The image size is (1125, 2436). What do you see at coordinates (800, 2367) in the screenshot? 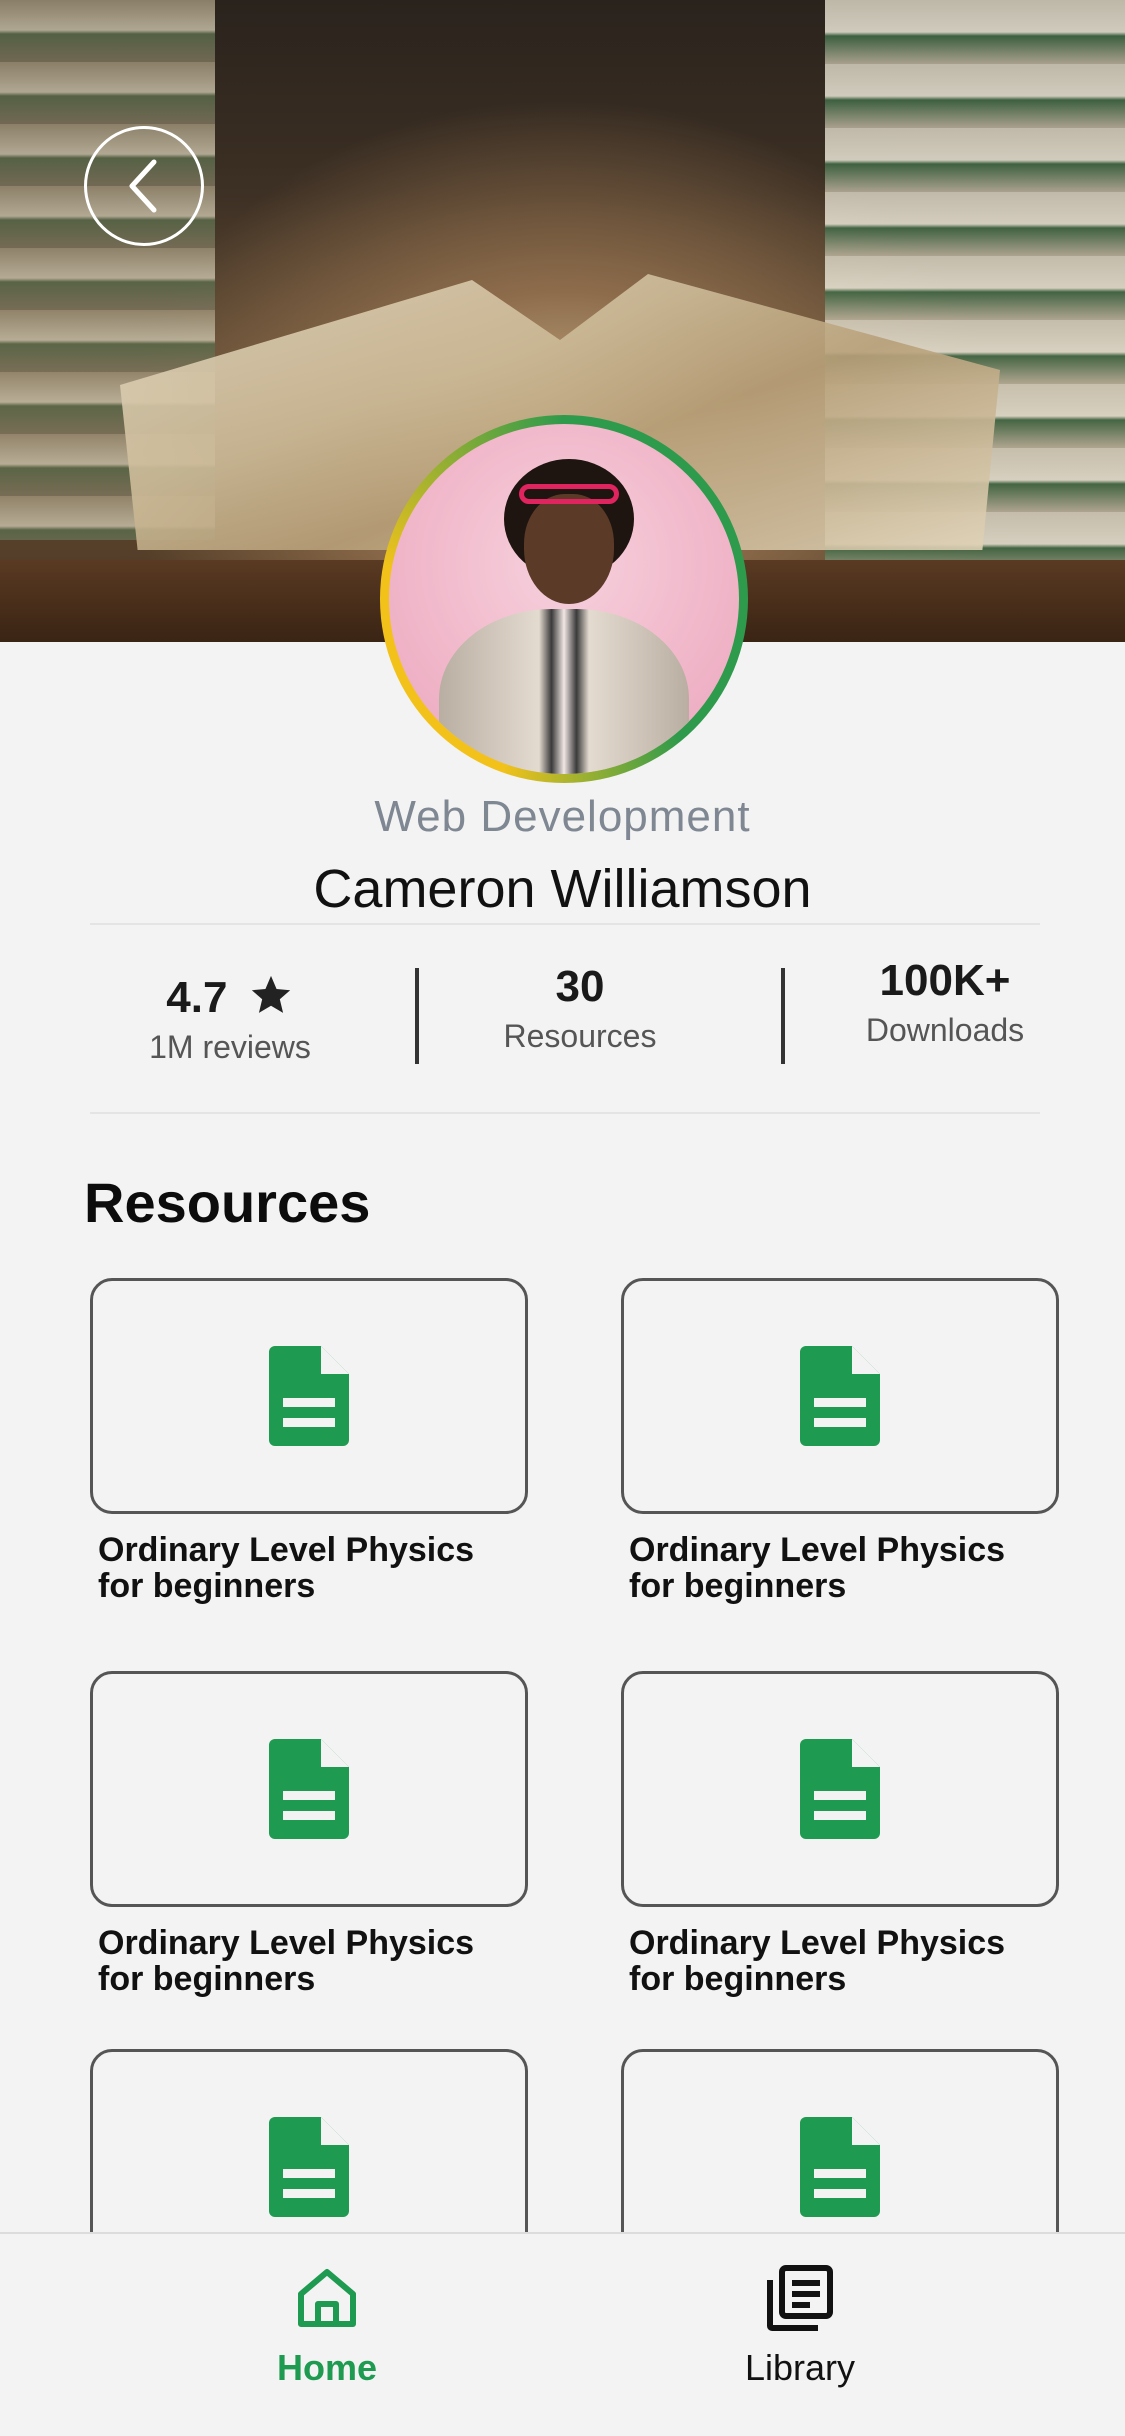
I see `nav-label-library: Library` at bounding box center [800, 2367].